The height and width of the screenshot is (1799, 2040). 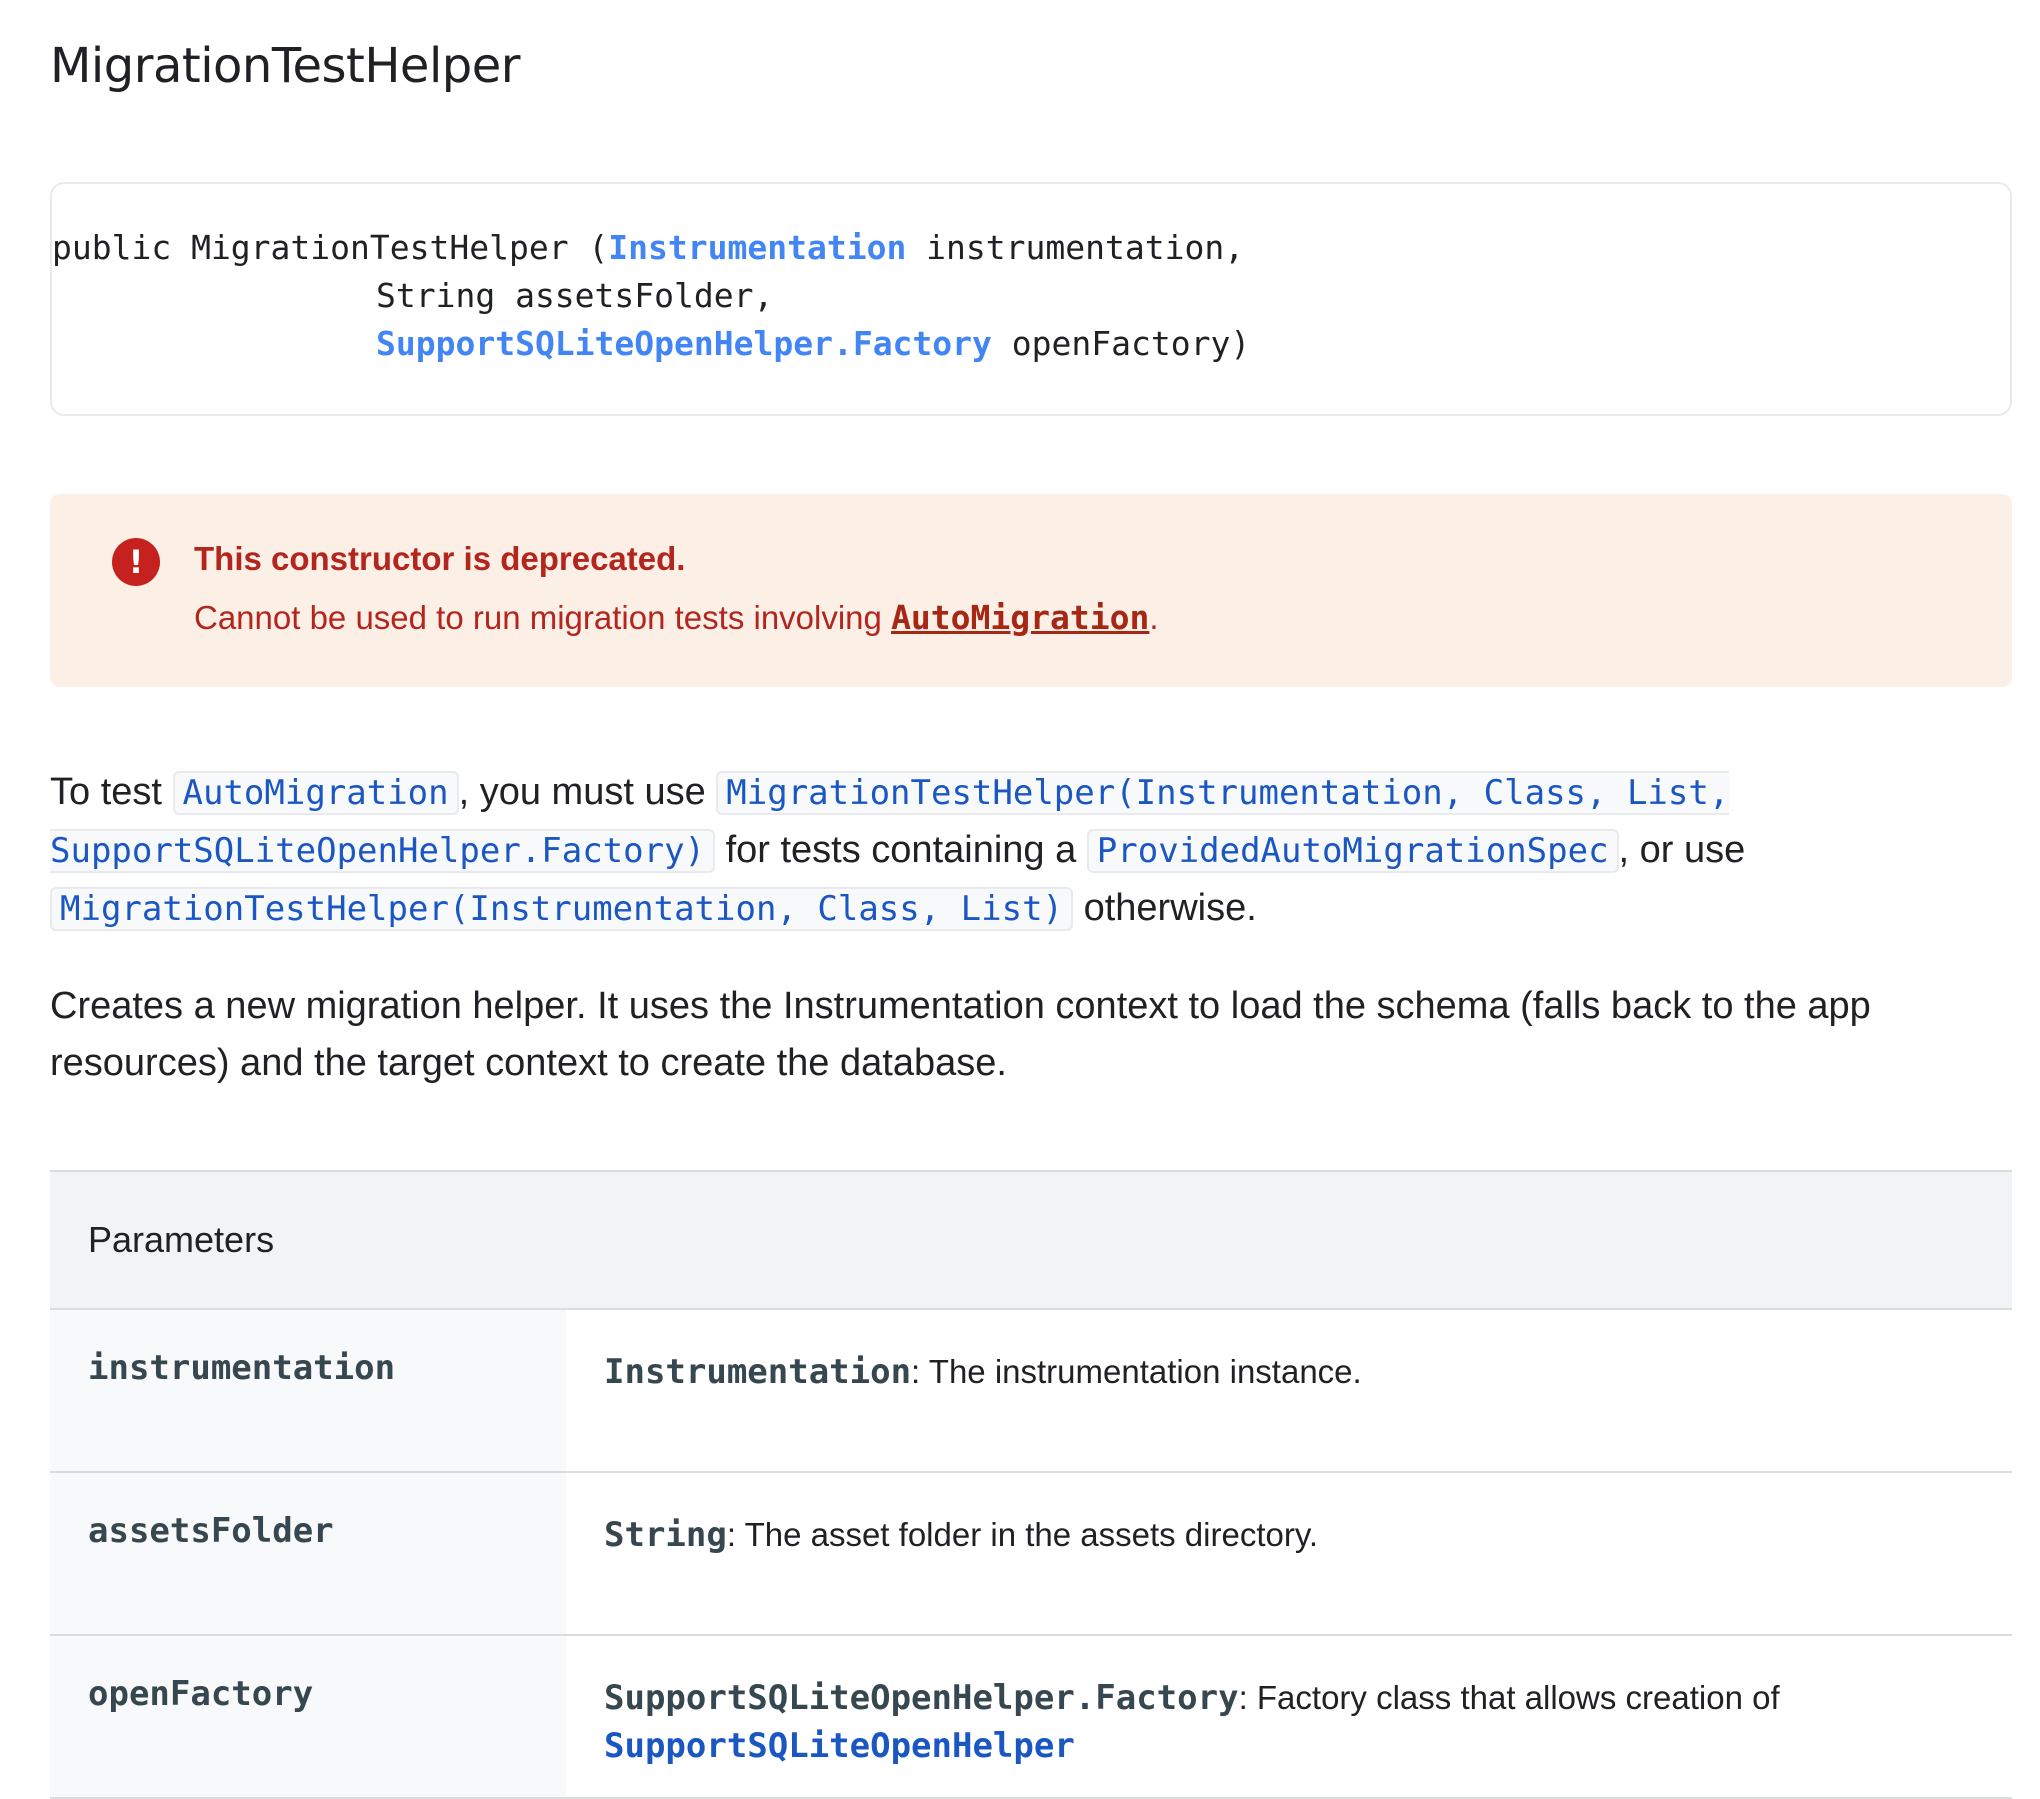 I want to click on provided-automigration-spec-link: ProvidedAutoMigrationSpec, so click(x=1352, y=851).